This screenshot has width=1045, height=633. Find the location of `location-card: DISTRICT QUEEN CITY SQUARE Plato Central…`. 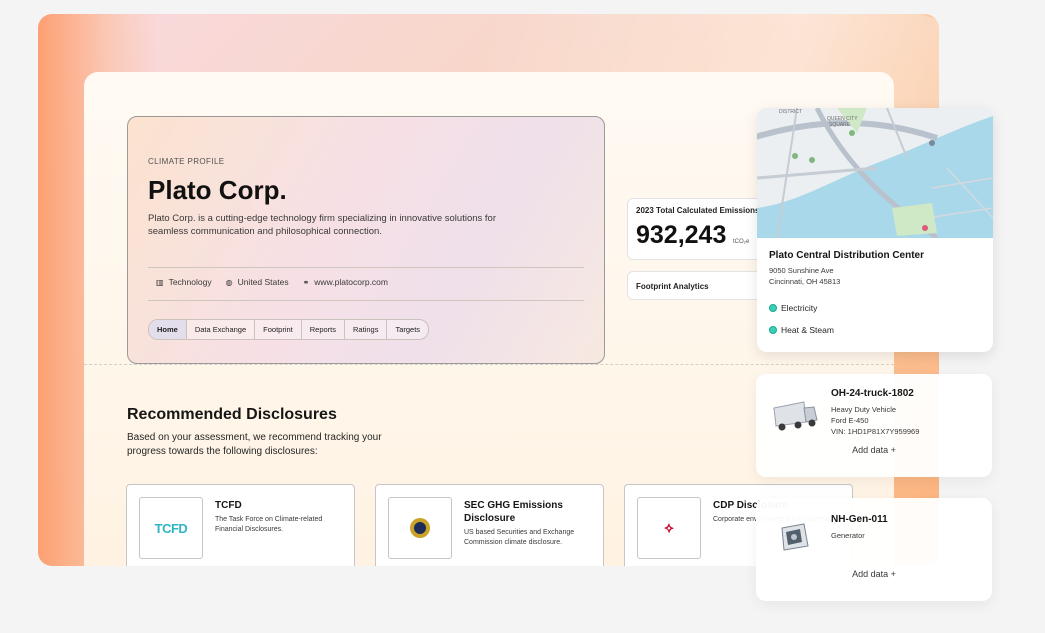

location-card: DISTRICT QUEEN CITY SQUARE Plato Central… is located at coordinates (875, 230).